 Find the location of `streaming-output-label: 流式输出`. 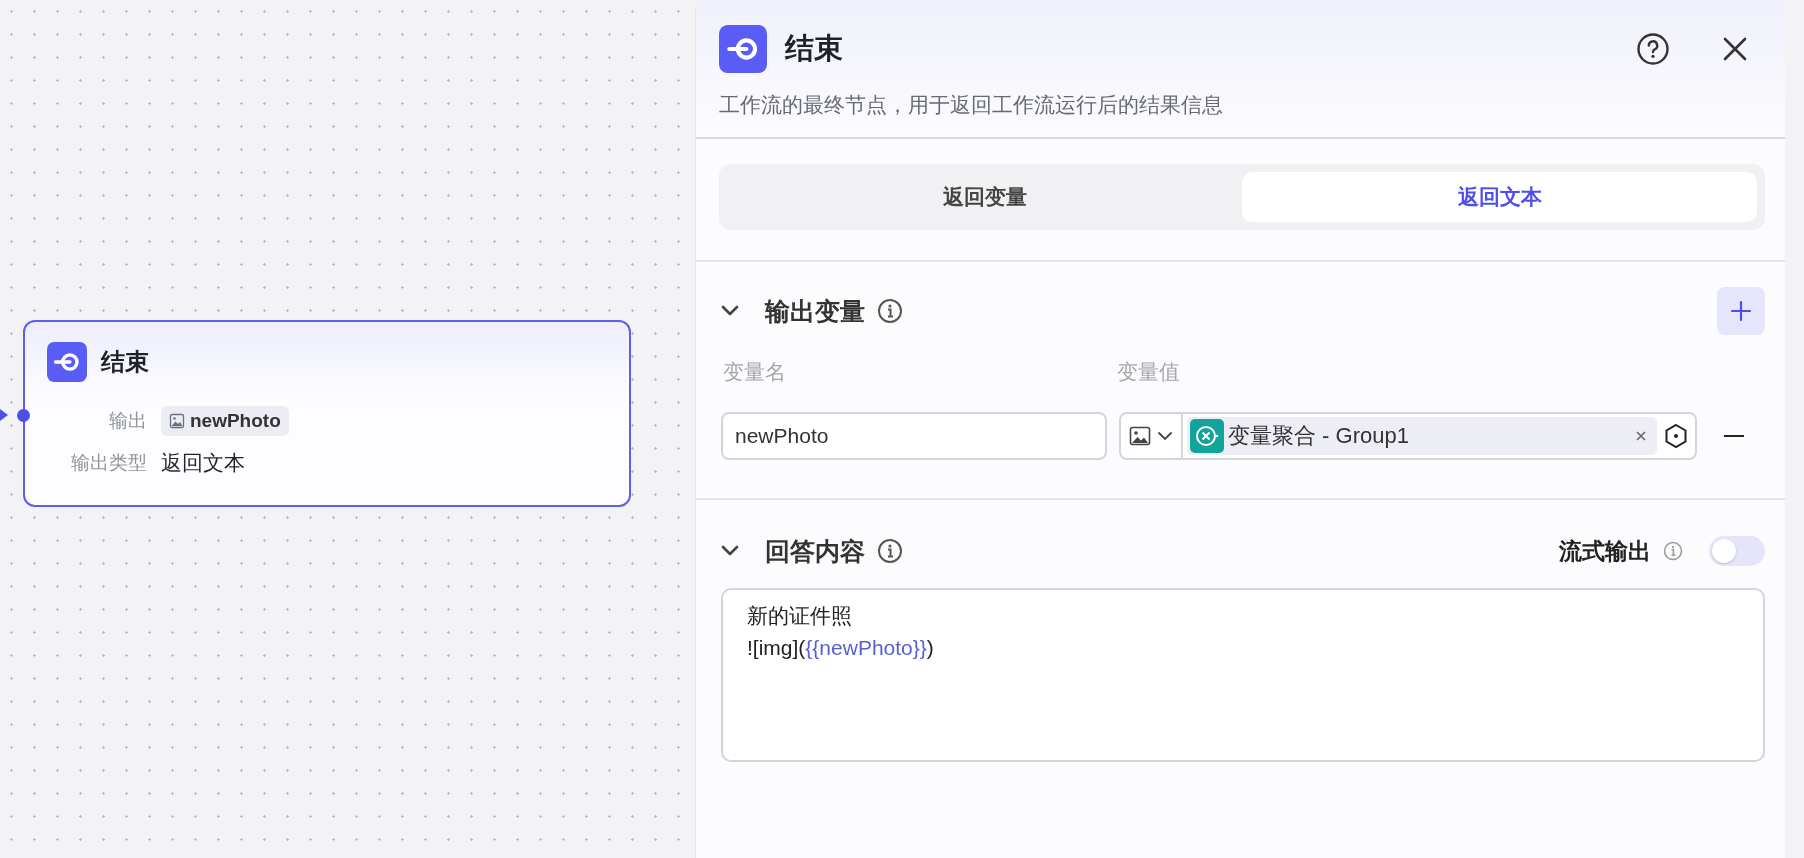

streaming-output-label: 流式输出 is located at coordinates (1605, 551).